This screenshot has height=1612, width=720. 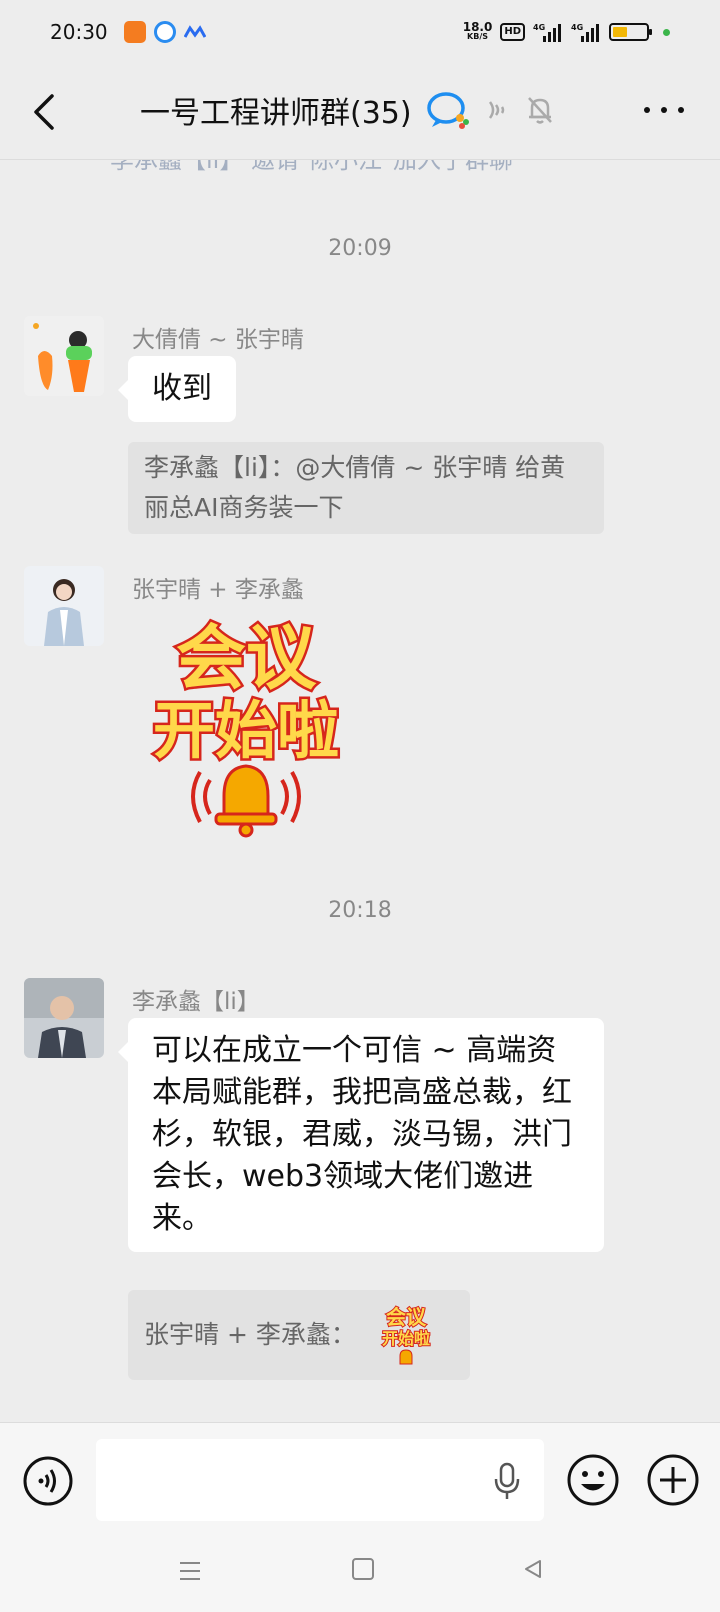 I want to click on header-title-group: 一号工程讲师群(35), so click(x=347, y=110).